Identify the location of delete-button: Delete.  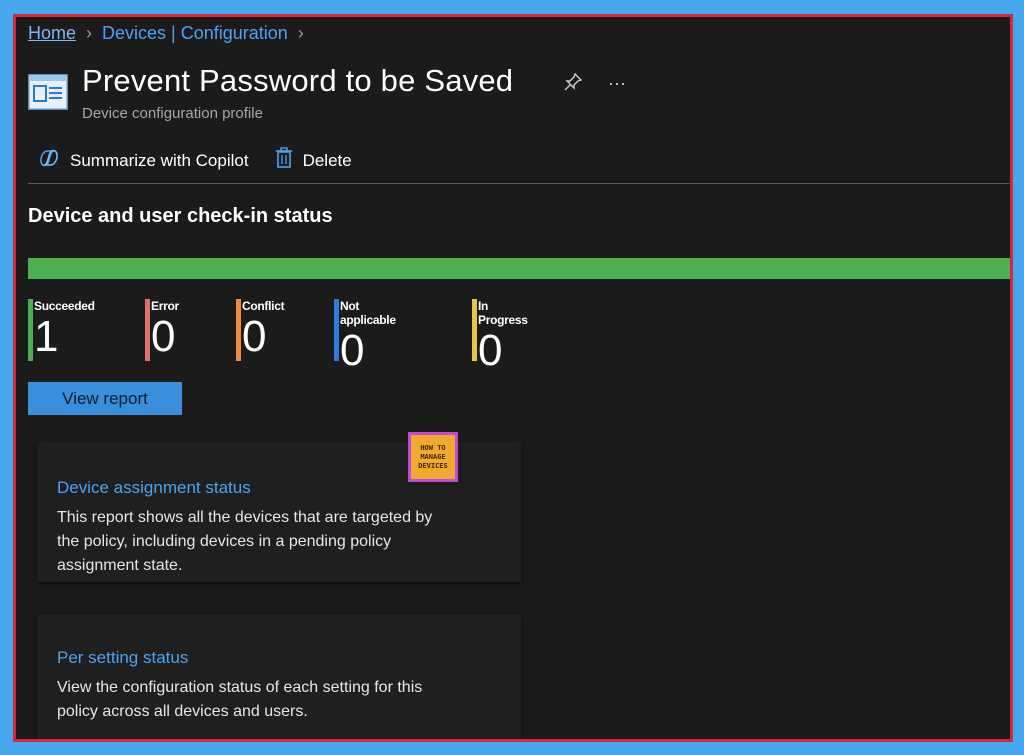
(313, 160).